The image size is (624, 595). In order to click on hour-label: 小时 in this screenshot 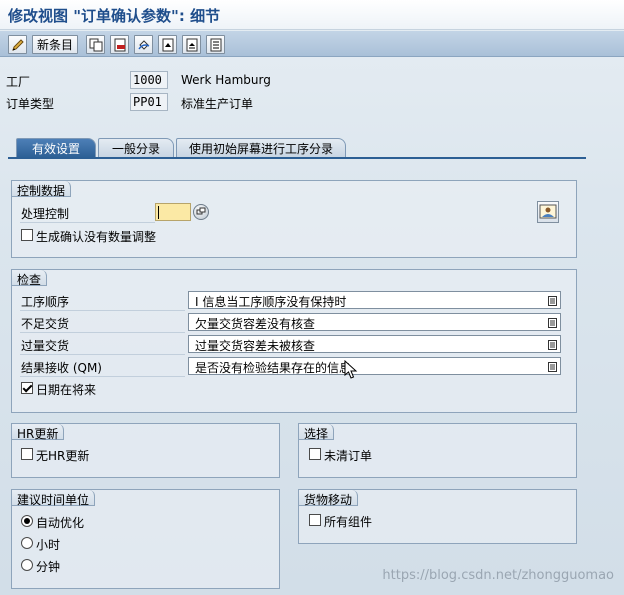, I will do `click(48, 545)`.